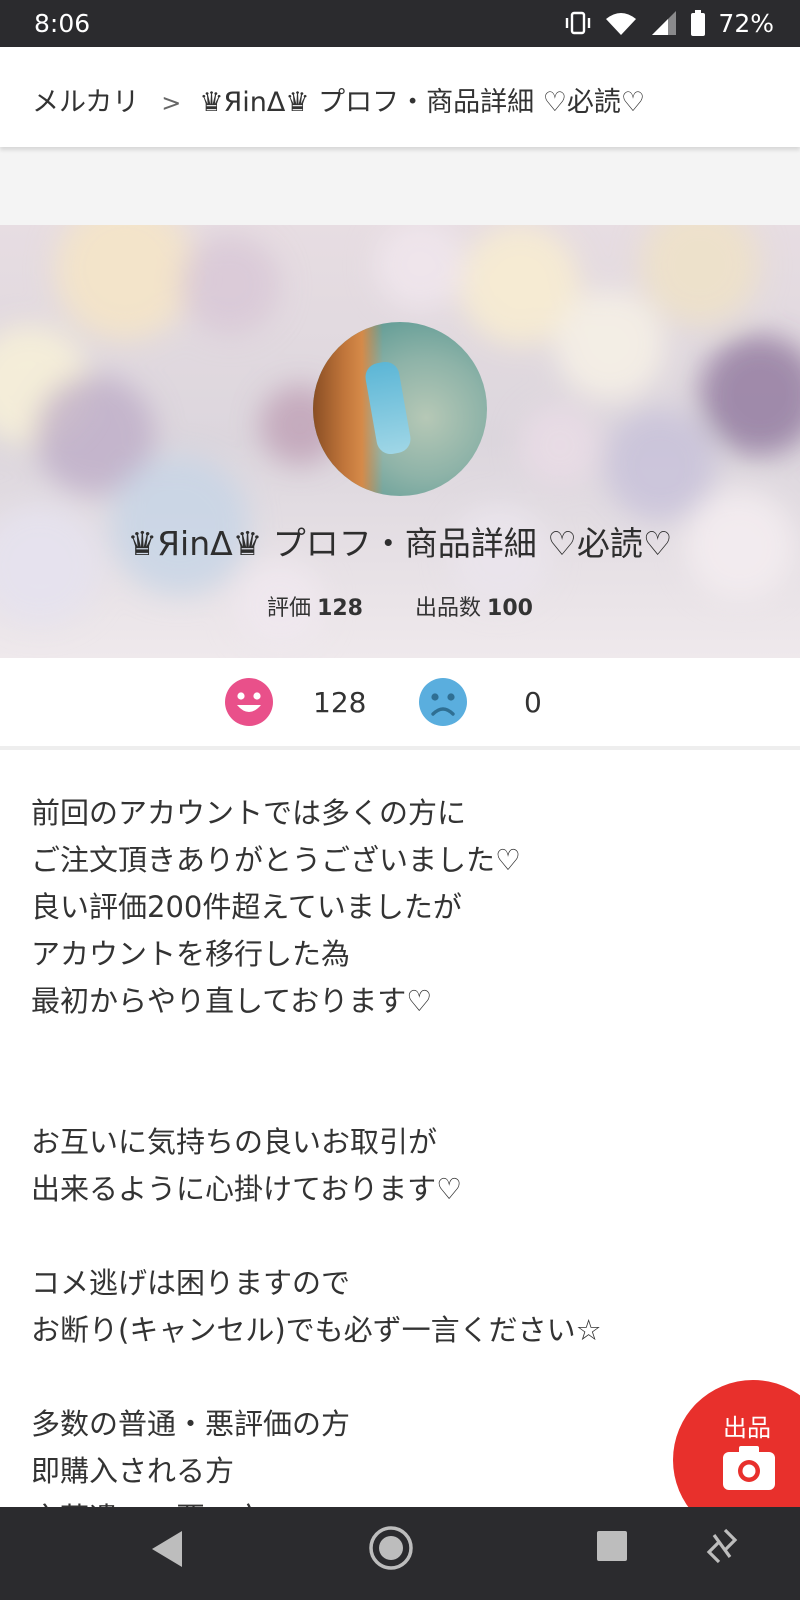 The height and width of the screenshot is (1600, 800). Describe the element at coordinates (422, 102) in the screenshot. I see `breadcrumb-current: ♛ЯinΔ♛ プロフ・商品詳細 ♡必読♡` at that location.